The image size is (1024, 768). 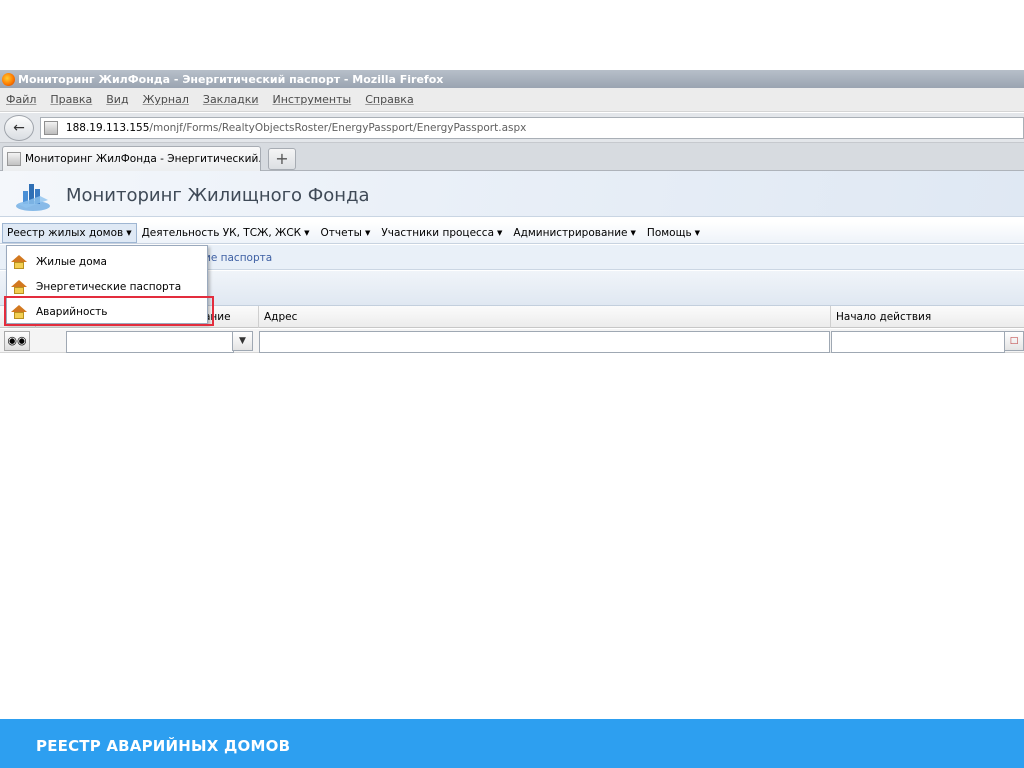 What do you see at coordinates (669, 232) in the screenshot?
I see `menu-label: Помощь` at bounding box center [669, 232].